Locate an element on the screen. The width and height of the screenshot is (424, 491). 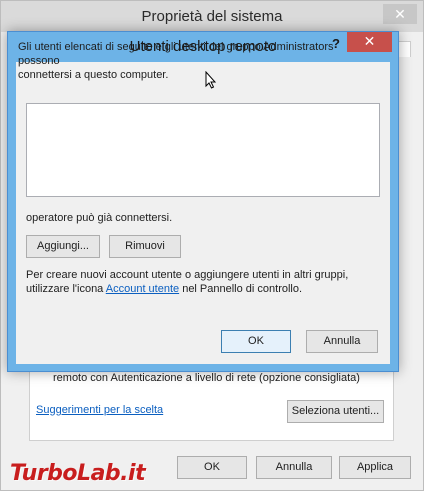
turbolab-watermark: TurboLab.it is located at coordinates (78, 473).